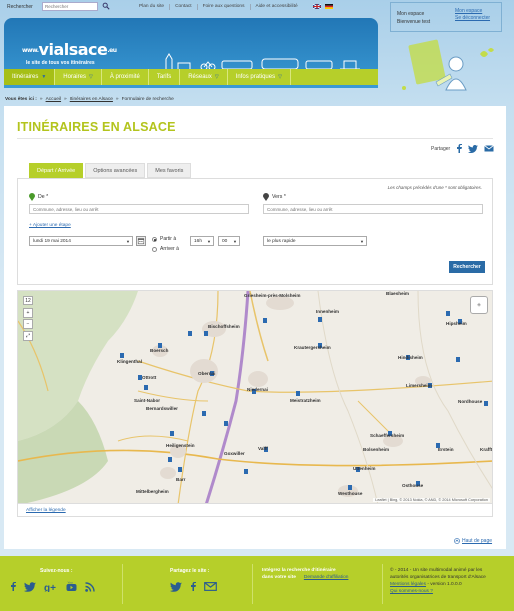 The height and width of the screenshot is (611, 514). I want to click on map-place-label: Klingenthal, so click(130, 361).